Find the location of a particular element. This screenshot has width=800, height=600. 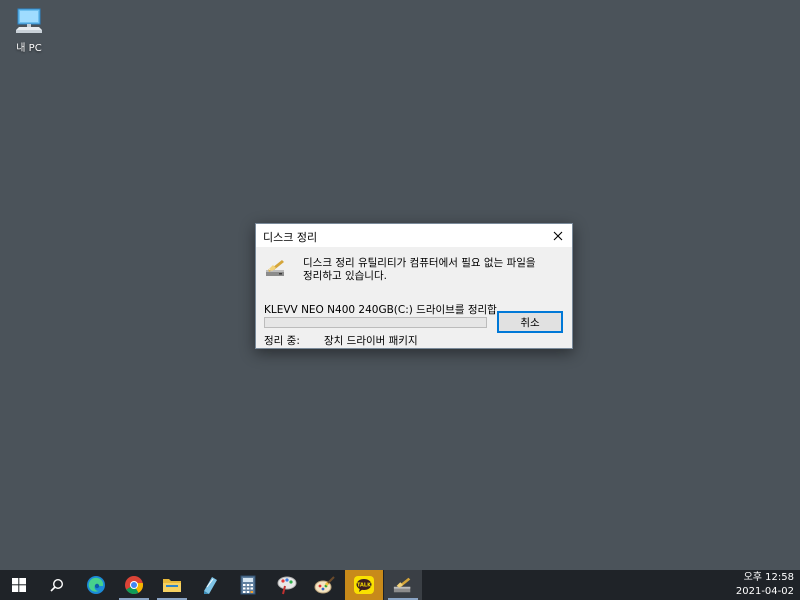

taskbar-app-calculator is located at coordinates (248, 585).